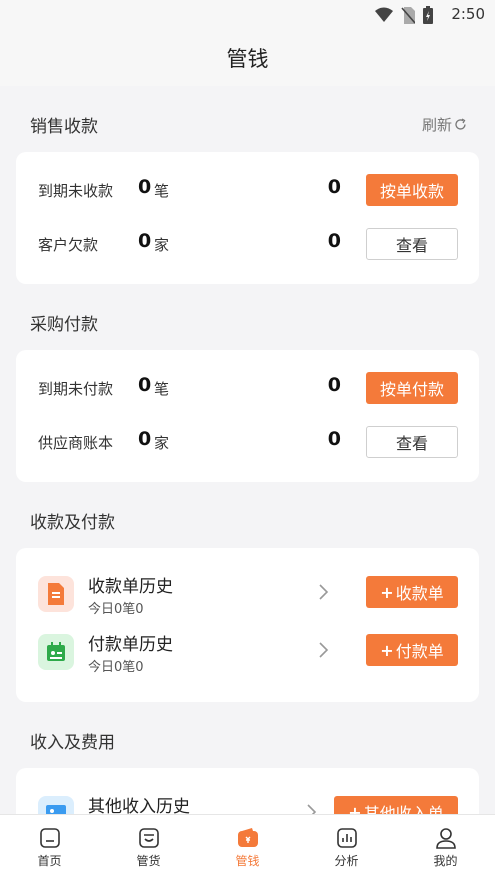 Image resolution: width=495 pixels, height=880 pixels. I want to click on due-payable-label: 到期未付款, so click(76, 389).